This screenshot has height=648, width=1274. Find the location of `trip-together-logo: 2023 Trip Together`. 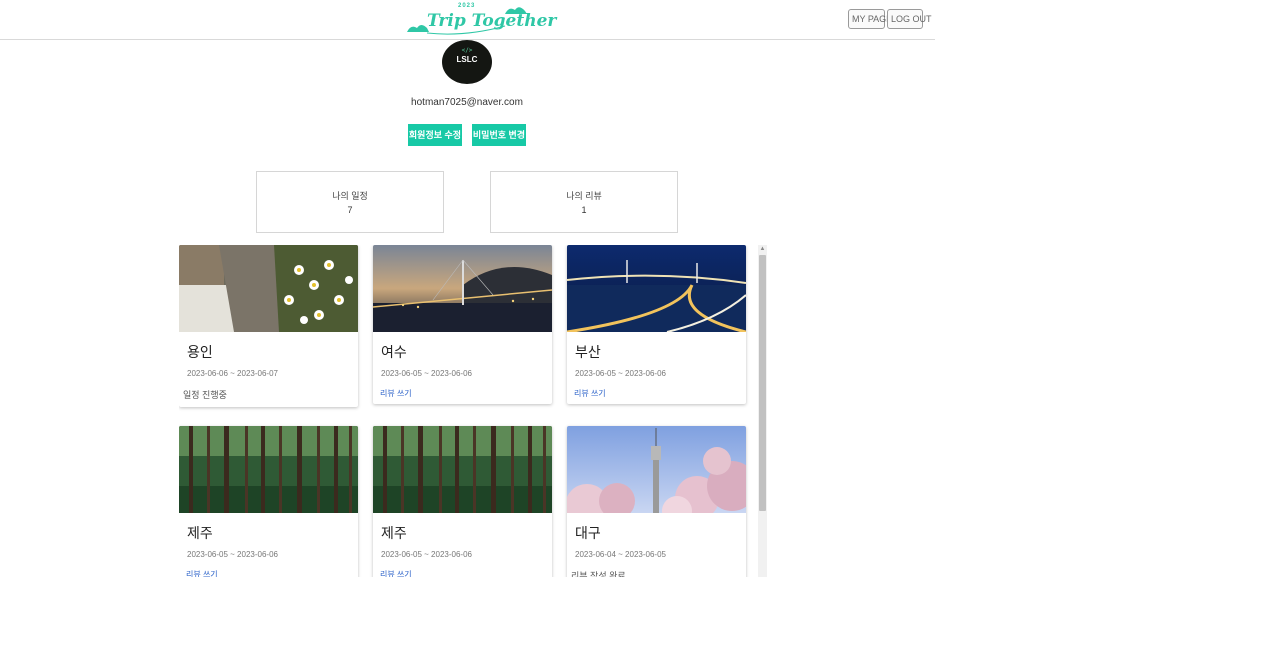

trip-together-logo: 2023 Trip Together is located at coordinates (480, 19).